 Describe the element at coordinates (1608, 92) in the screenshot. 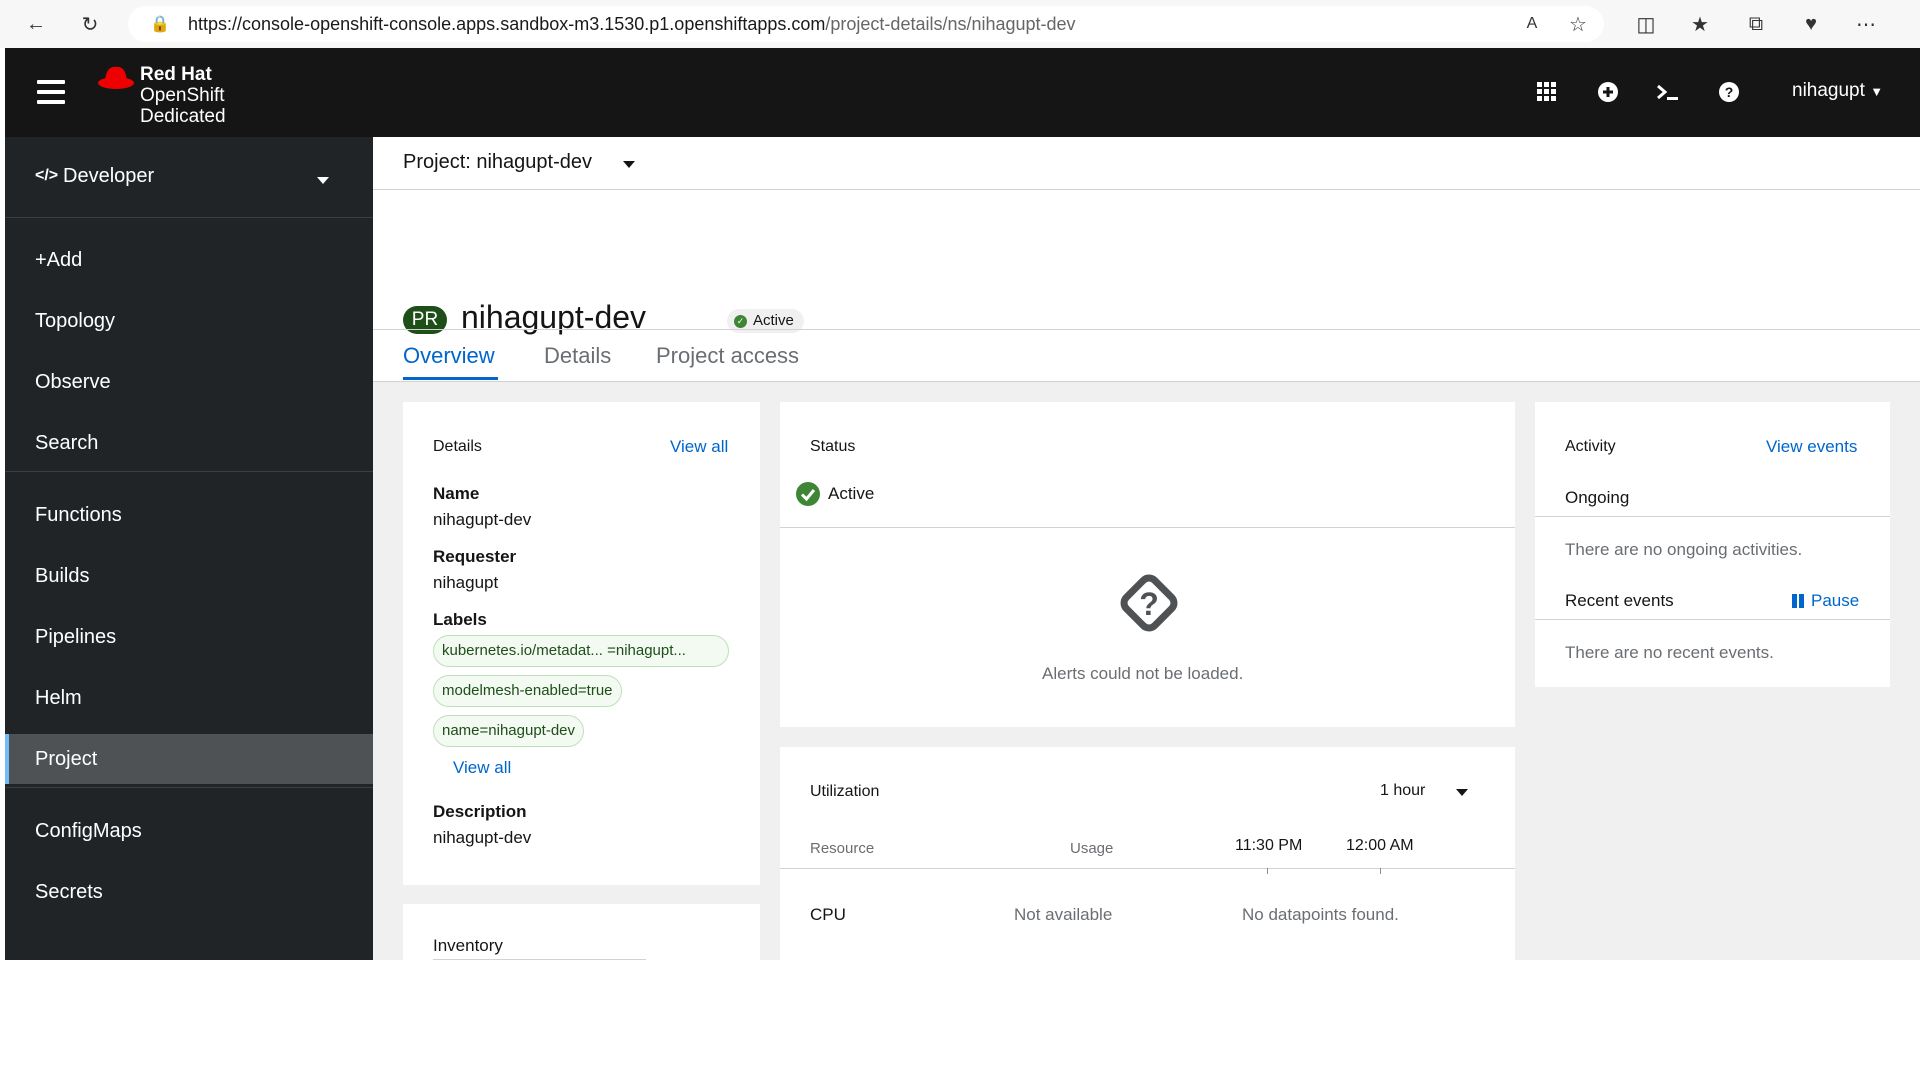

I see `quick-create-plus-icon` at that location.